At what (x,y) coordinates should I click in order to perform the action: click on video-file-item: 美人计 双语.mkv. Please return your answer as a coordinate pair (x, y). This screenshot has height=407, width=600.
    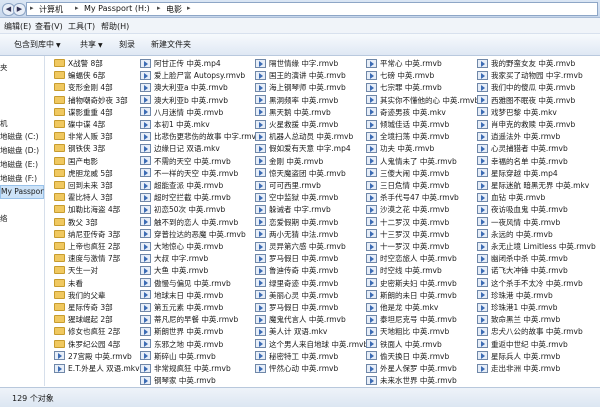
    Looking at the image, I should click on (291, 331).